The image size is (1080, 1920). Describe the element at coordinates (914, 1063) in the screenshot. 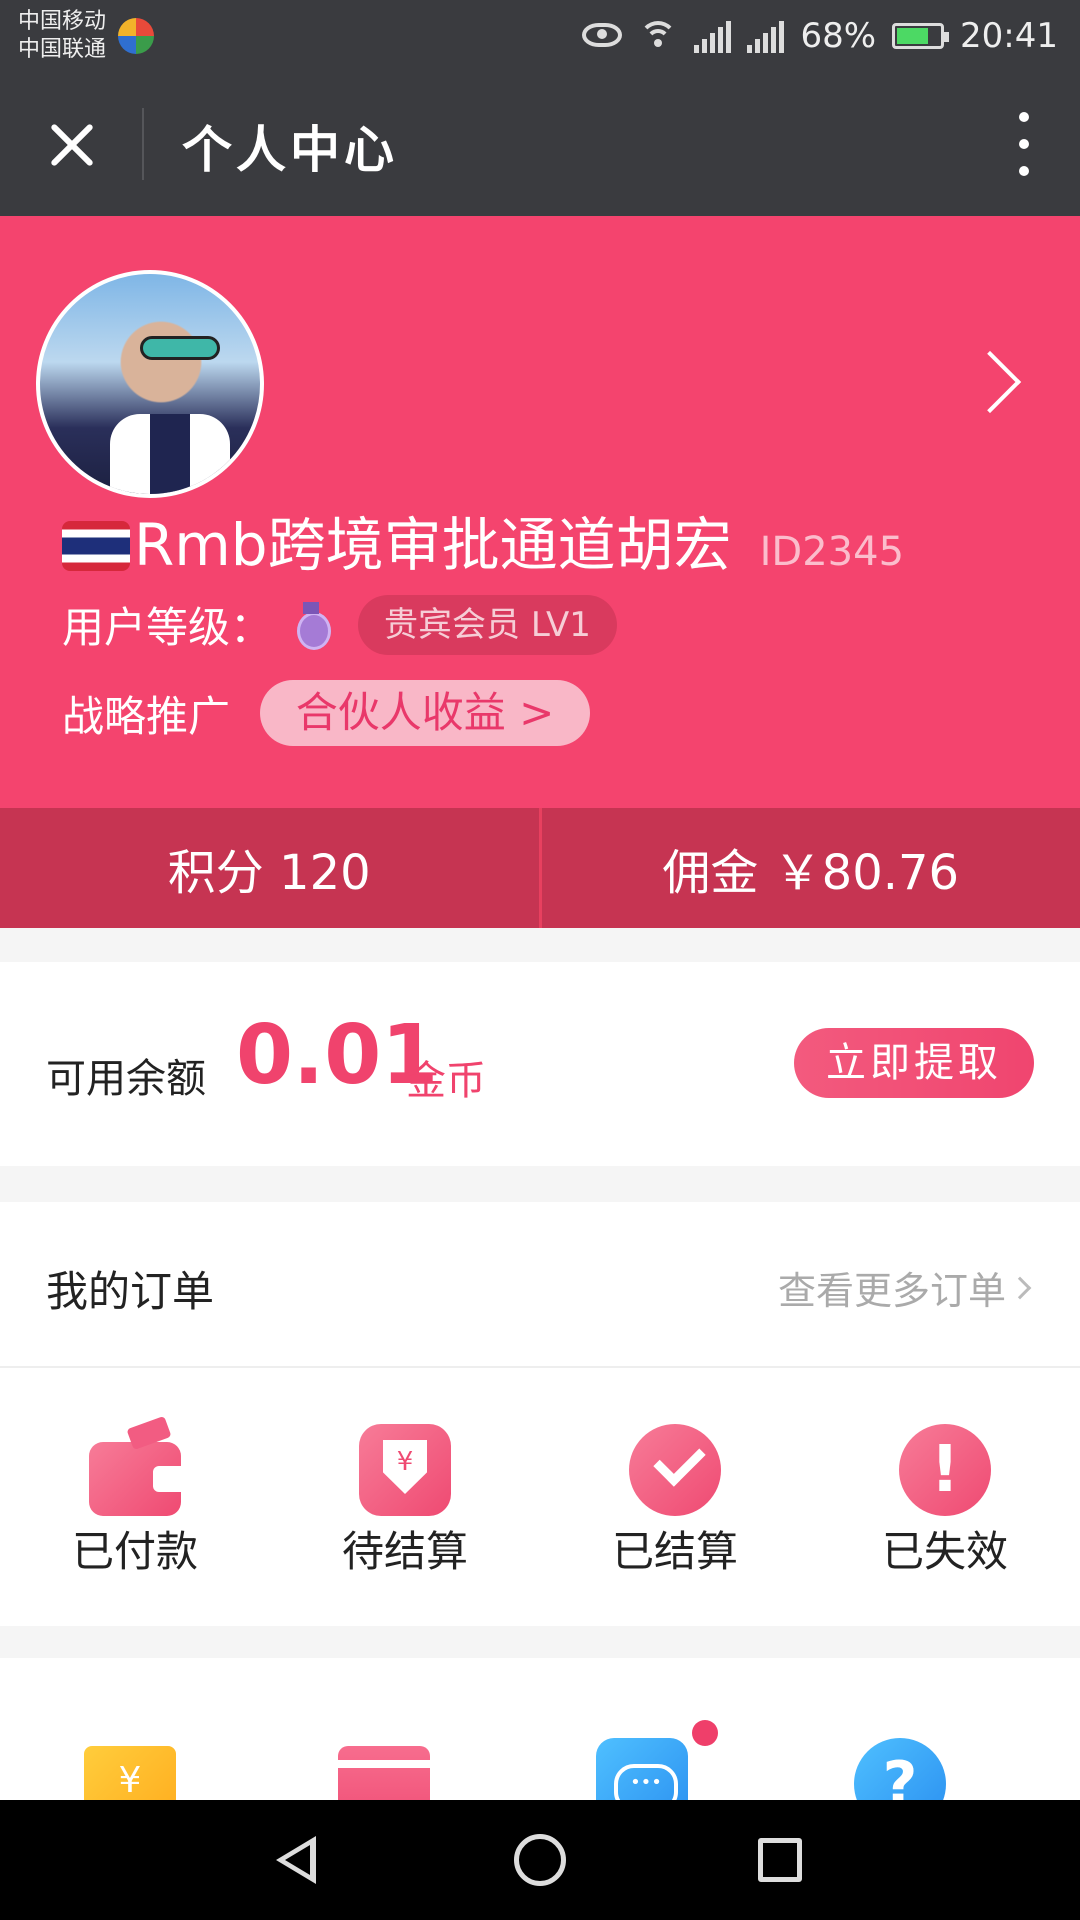

I see `withdraw-button: 立即提取` at that location.